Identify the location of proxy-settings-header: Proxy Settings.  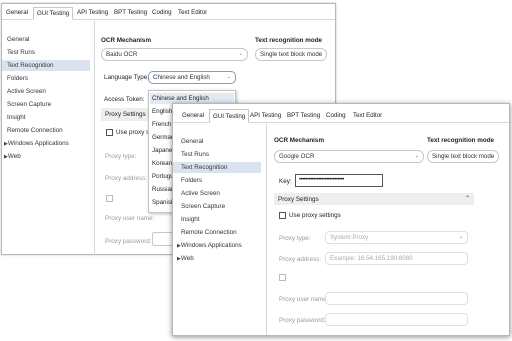
(126, 114).